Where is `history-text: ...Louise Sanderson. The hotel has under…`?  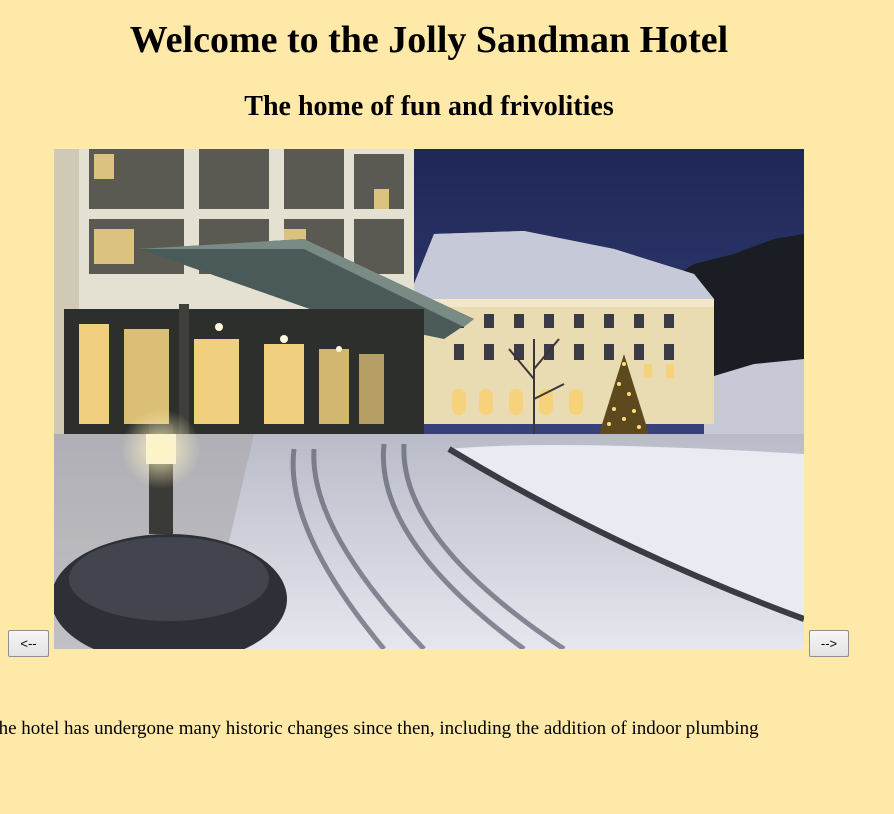
history-text: ...Louise Sanderson. The hotel has under… is located at coordinates (379, 728).